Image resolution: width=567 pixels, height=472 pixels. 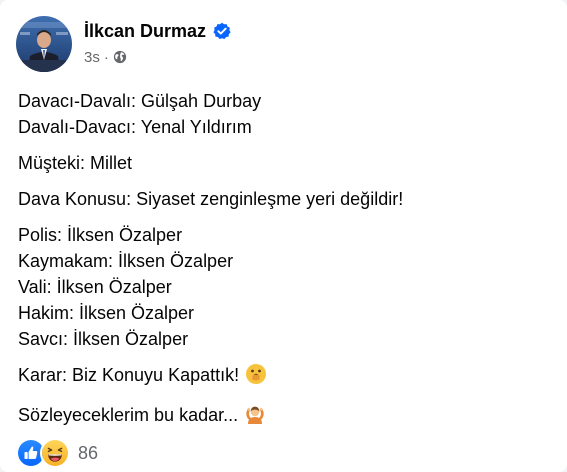 I want to click on text-line: Savcı: İlksen Özalper, so click(x=103, y=339).